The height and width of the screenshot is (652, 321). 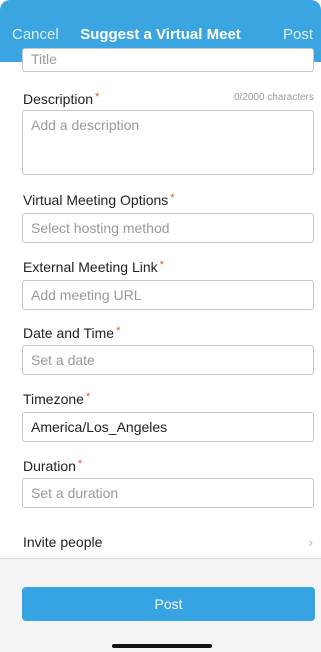 What do you see at coordinates (168, 142) in the screenshot?
I see `description-input: Add a description` at bounding box center [168, 142].